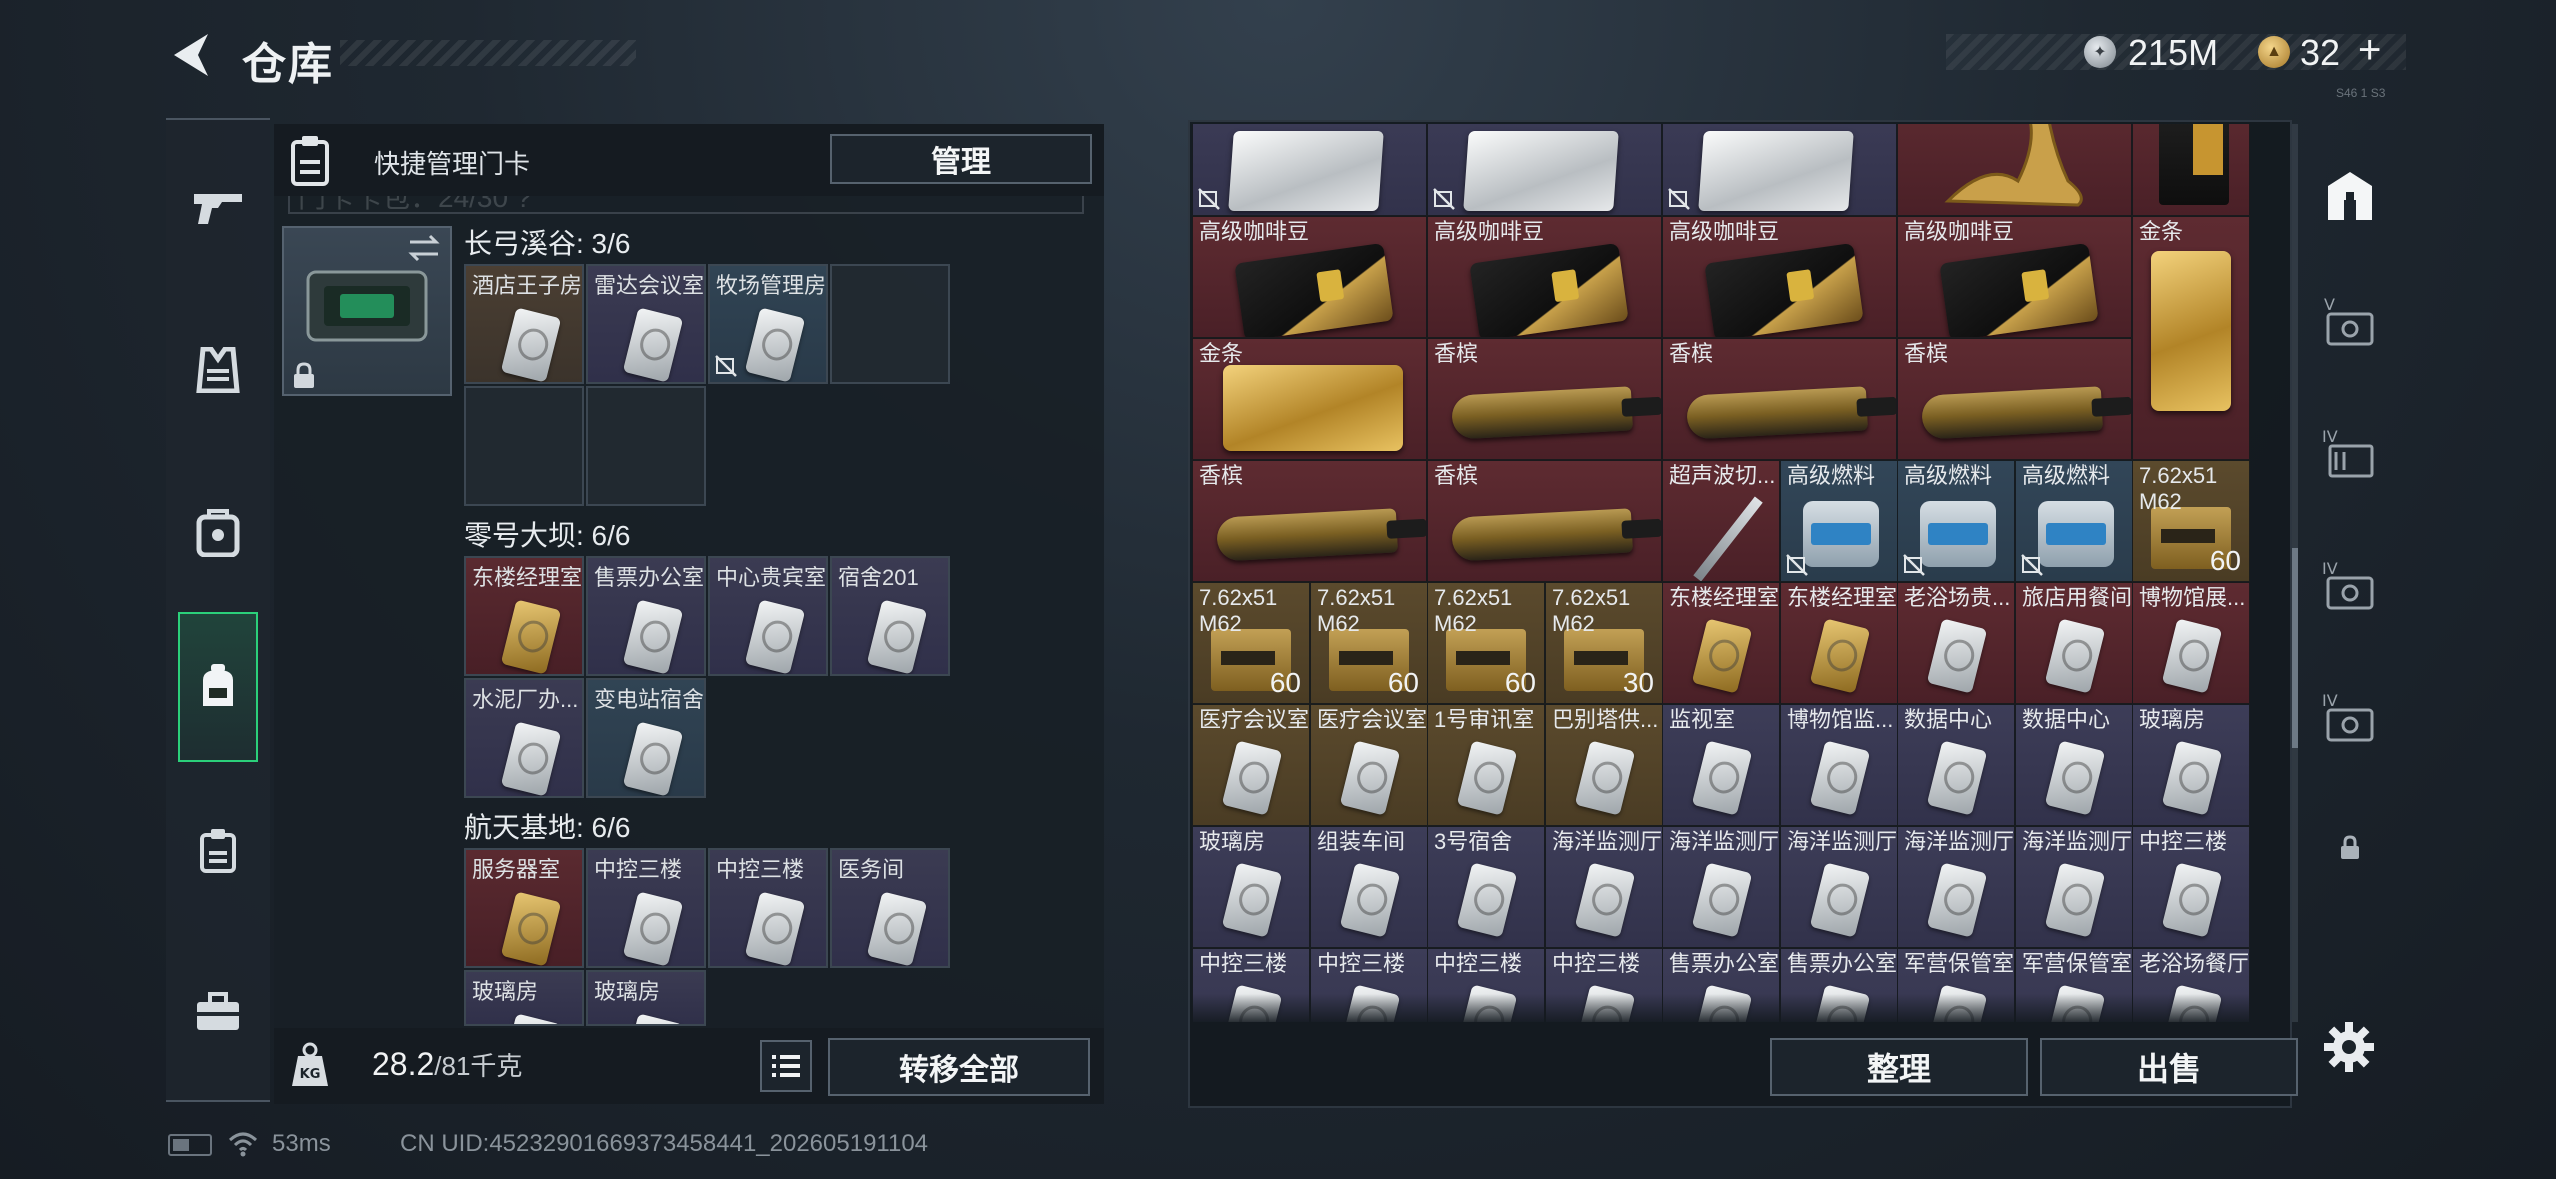 The height and width of the screenshot is (1179, 2556). What do you see at coordinates (524, 616) in the screenshot?
I see `keycard-slot: 东楼经理室` at bounding box center [524, 616].